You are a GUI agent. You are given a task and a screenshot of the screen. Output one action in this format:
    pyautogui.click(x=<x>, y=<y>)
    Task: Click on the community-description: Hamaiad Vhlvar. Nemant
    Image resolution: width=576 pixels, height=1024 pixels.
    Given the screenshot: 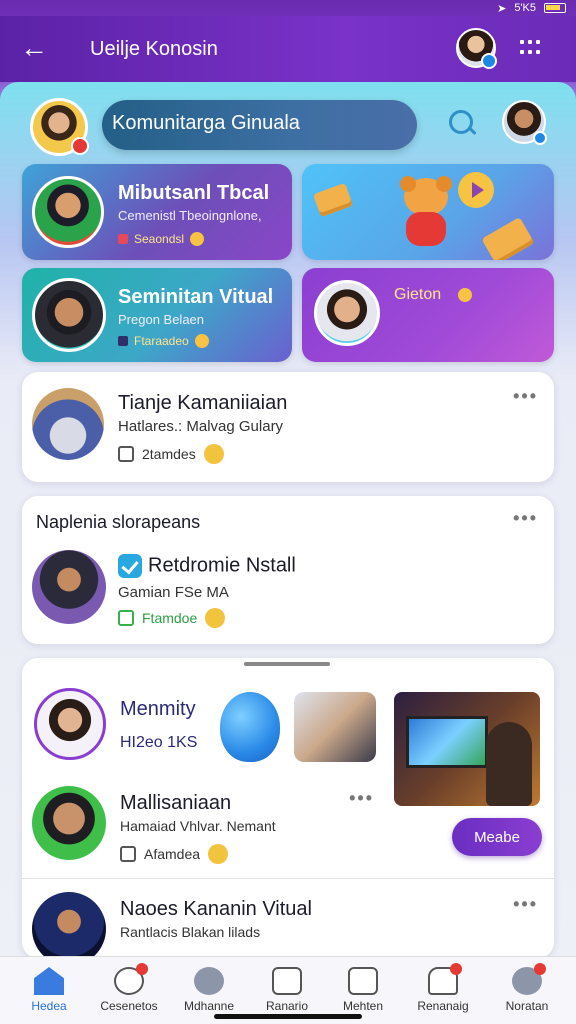 What is the action you would take?
    pyautogui.click(x=198, y=826)
    